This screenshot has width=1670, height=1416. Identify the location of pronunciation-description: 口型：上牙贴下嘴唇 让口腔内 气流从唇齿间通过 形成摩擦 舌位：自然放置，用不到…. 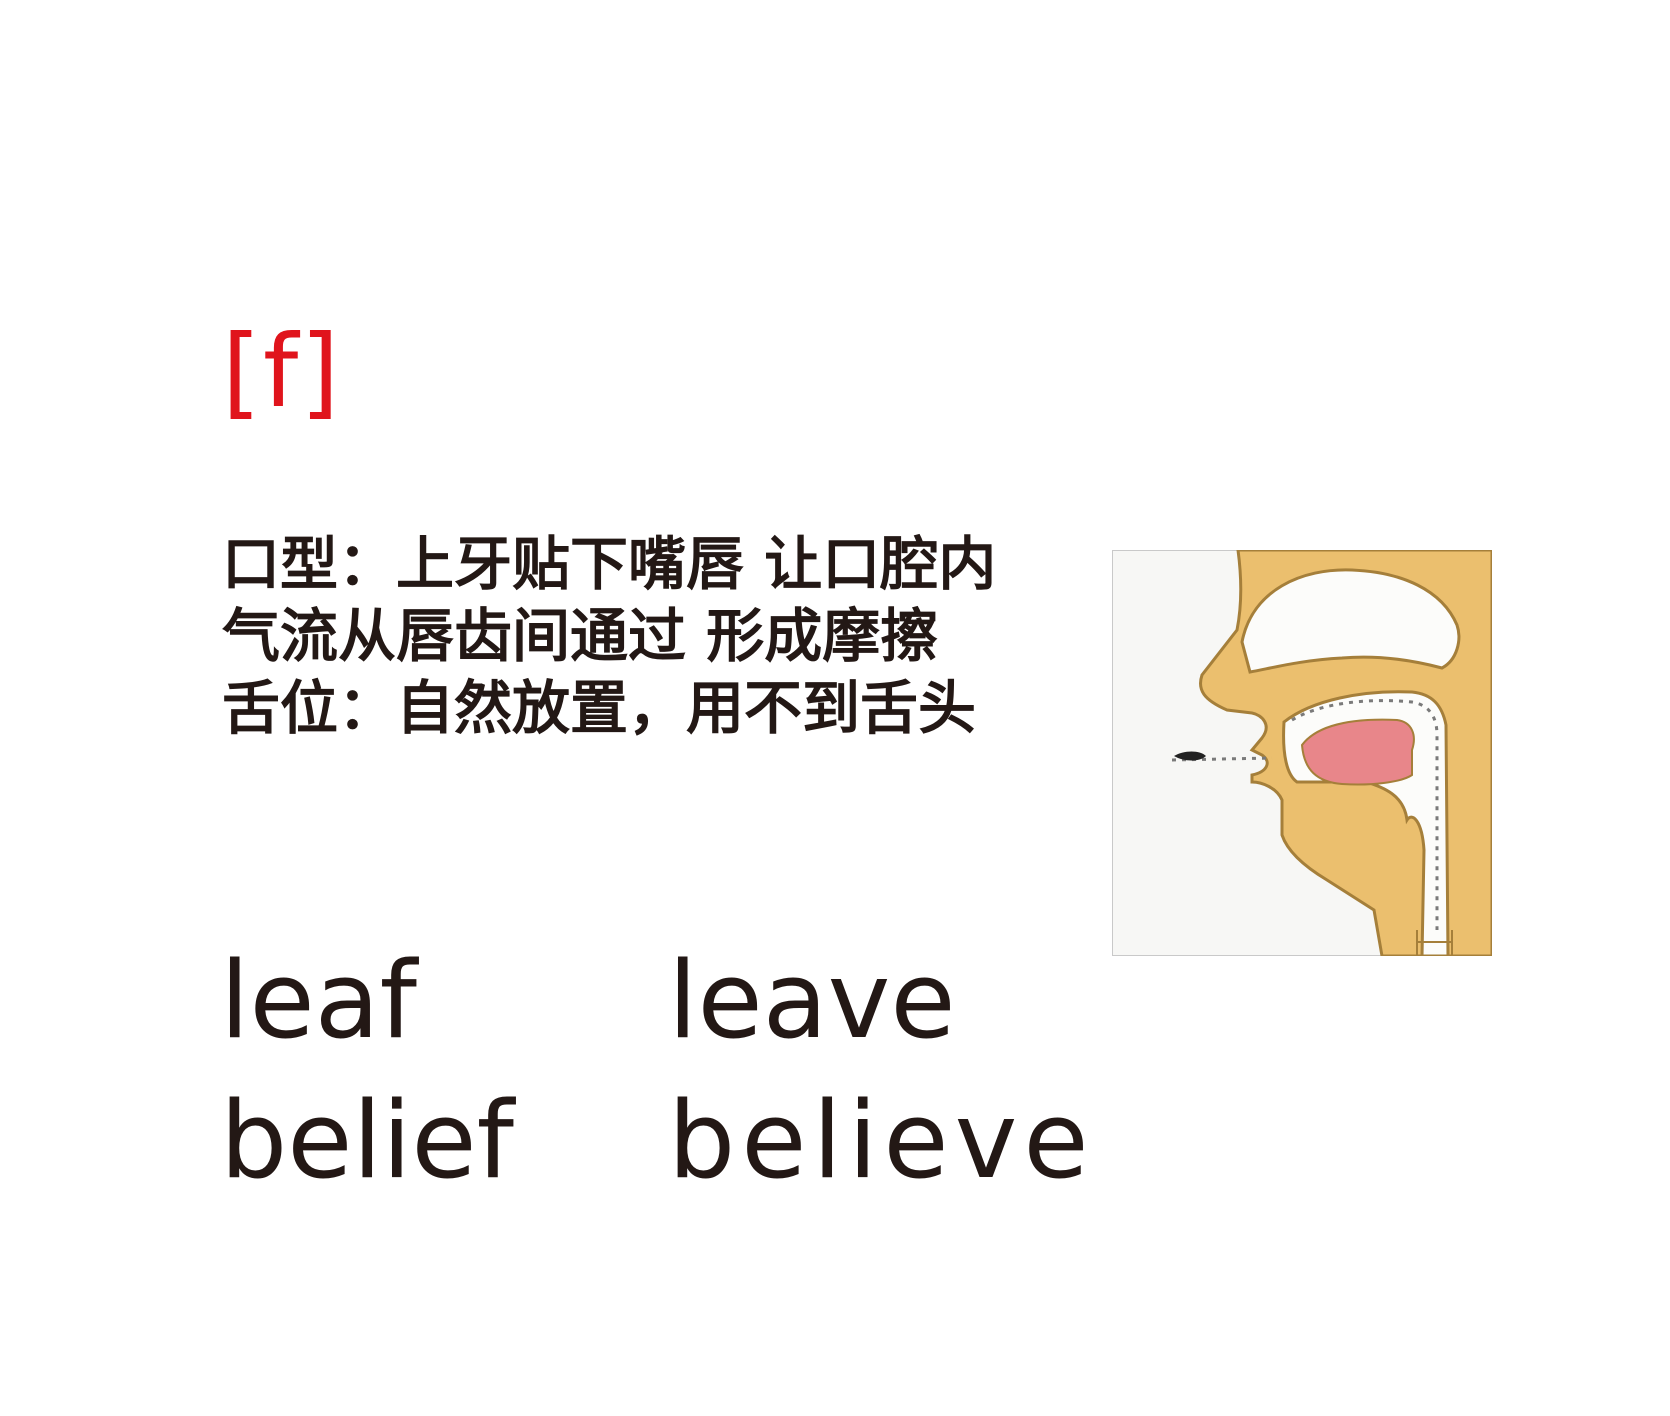
(652, 636).